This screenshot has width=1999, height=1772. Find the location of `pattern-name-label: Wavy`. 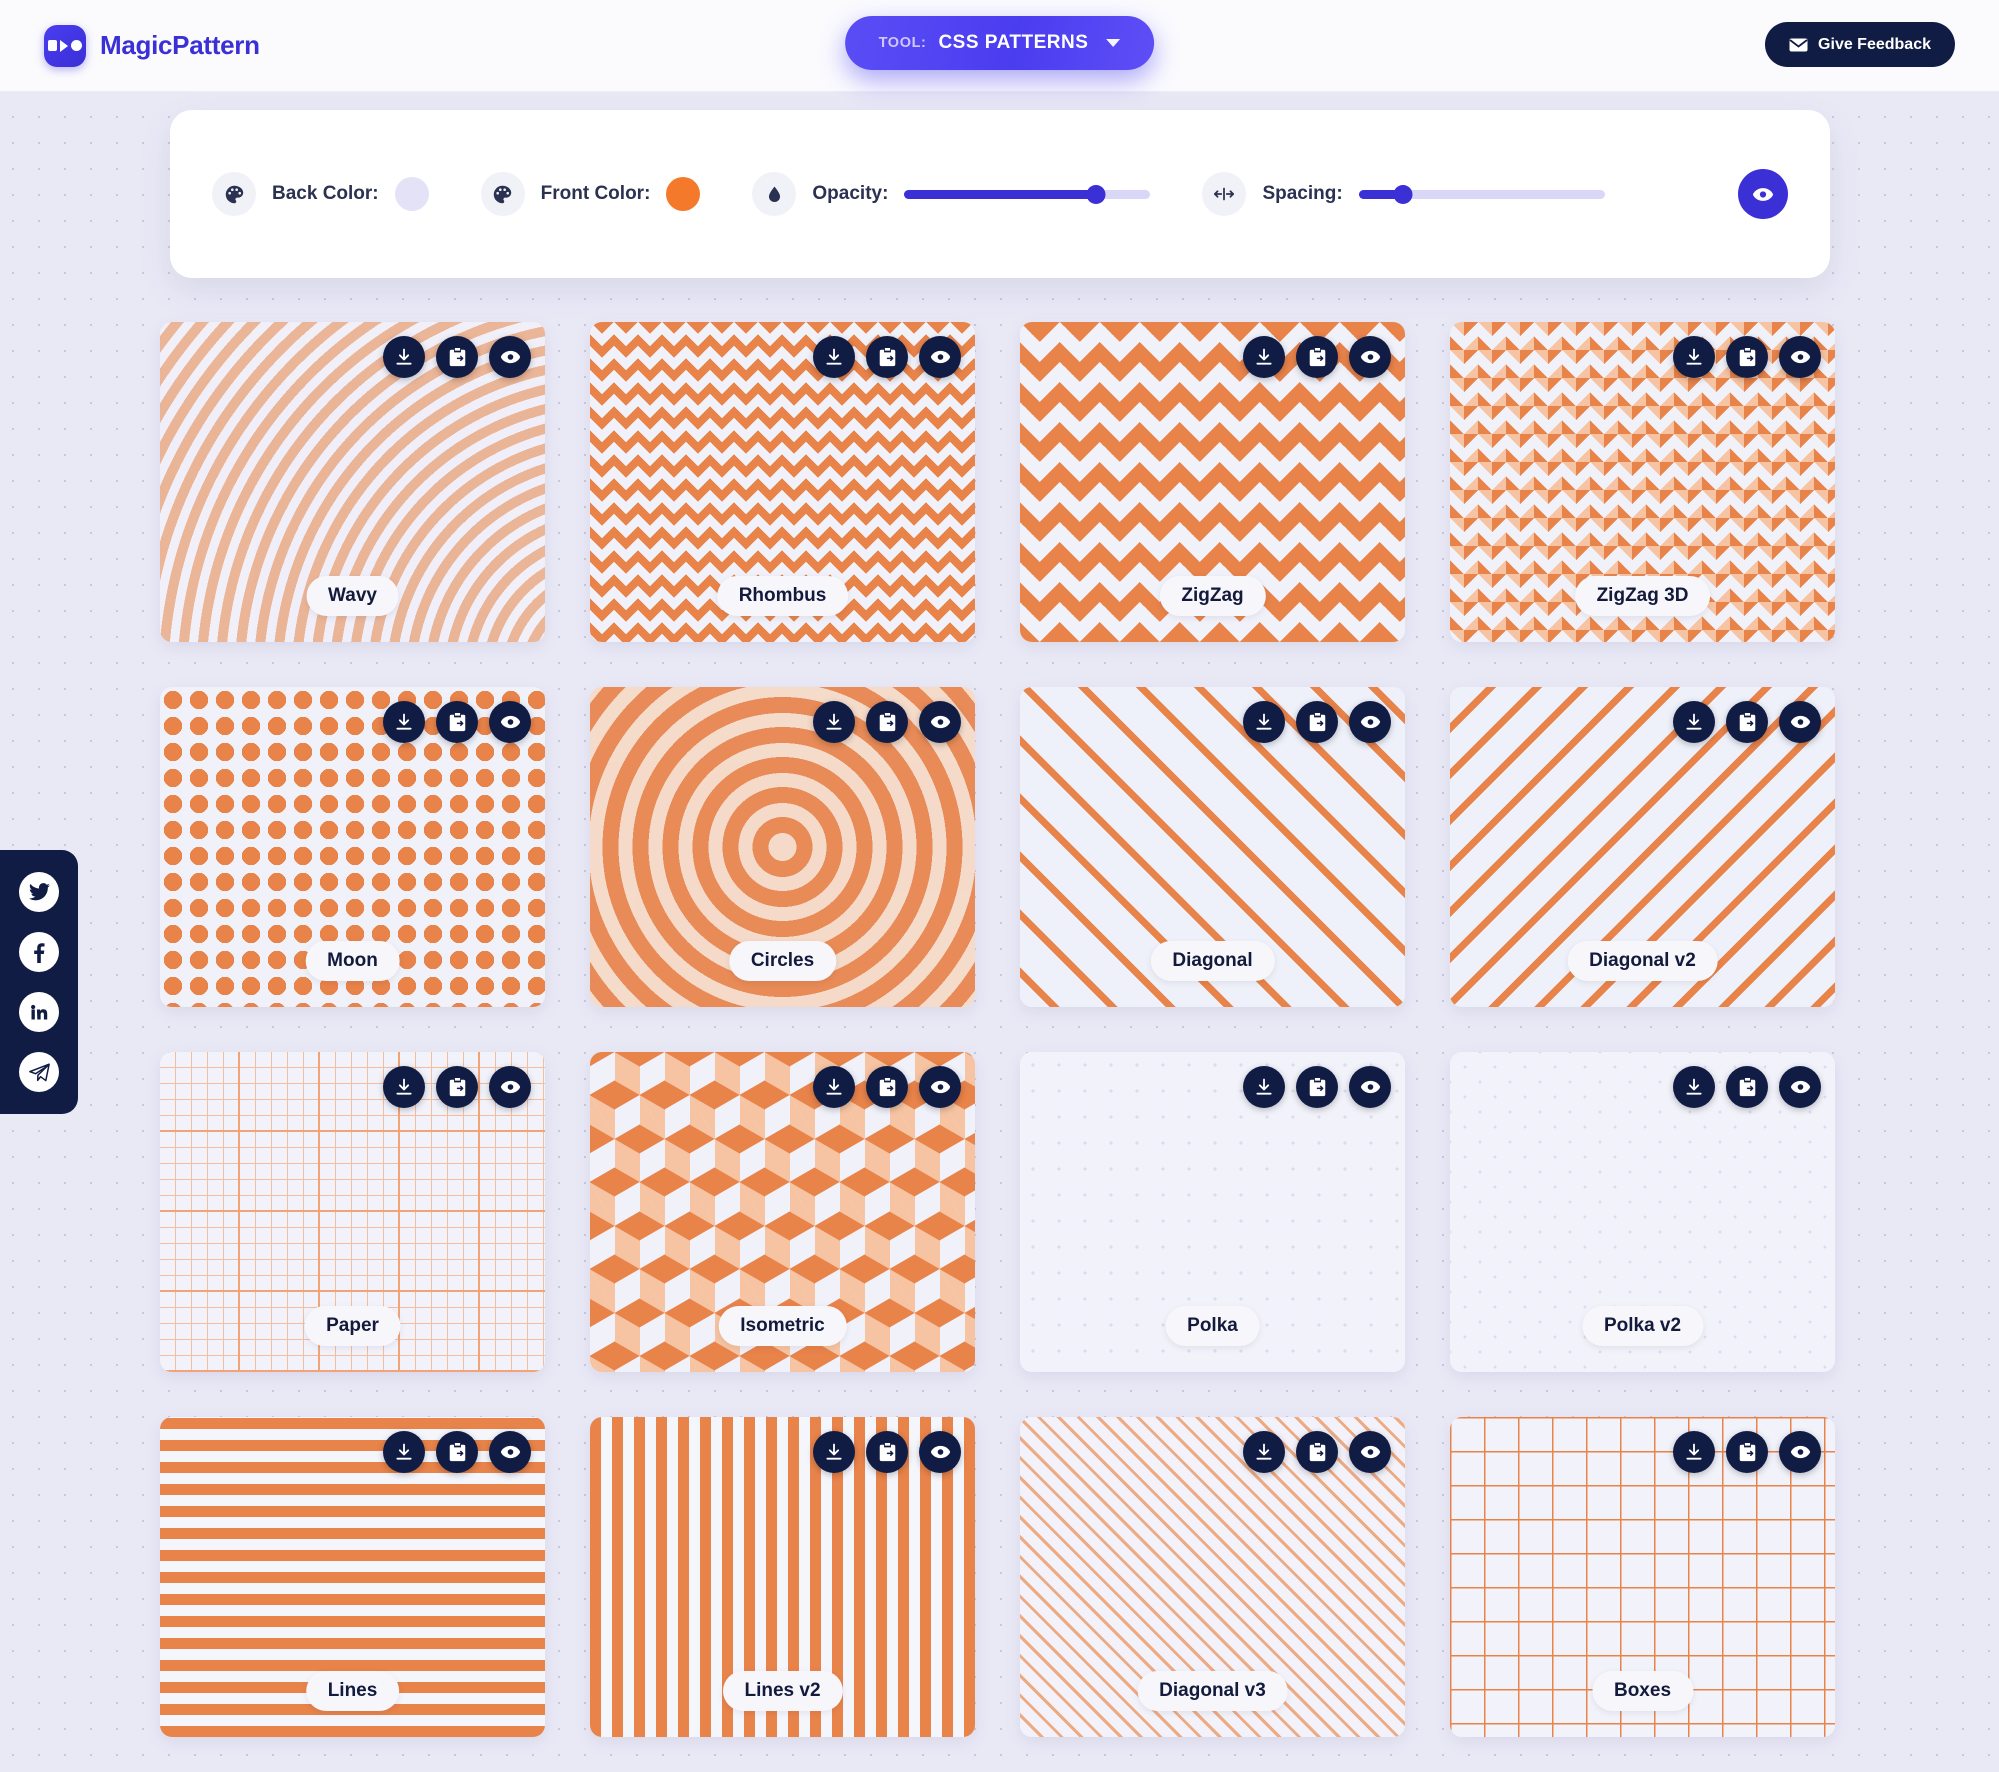

pattern-name-label: Wavy is located at coordinates (352, 596).